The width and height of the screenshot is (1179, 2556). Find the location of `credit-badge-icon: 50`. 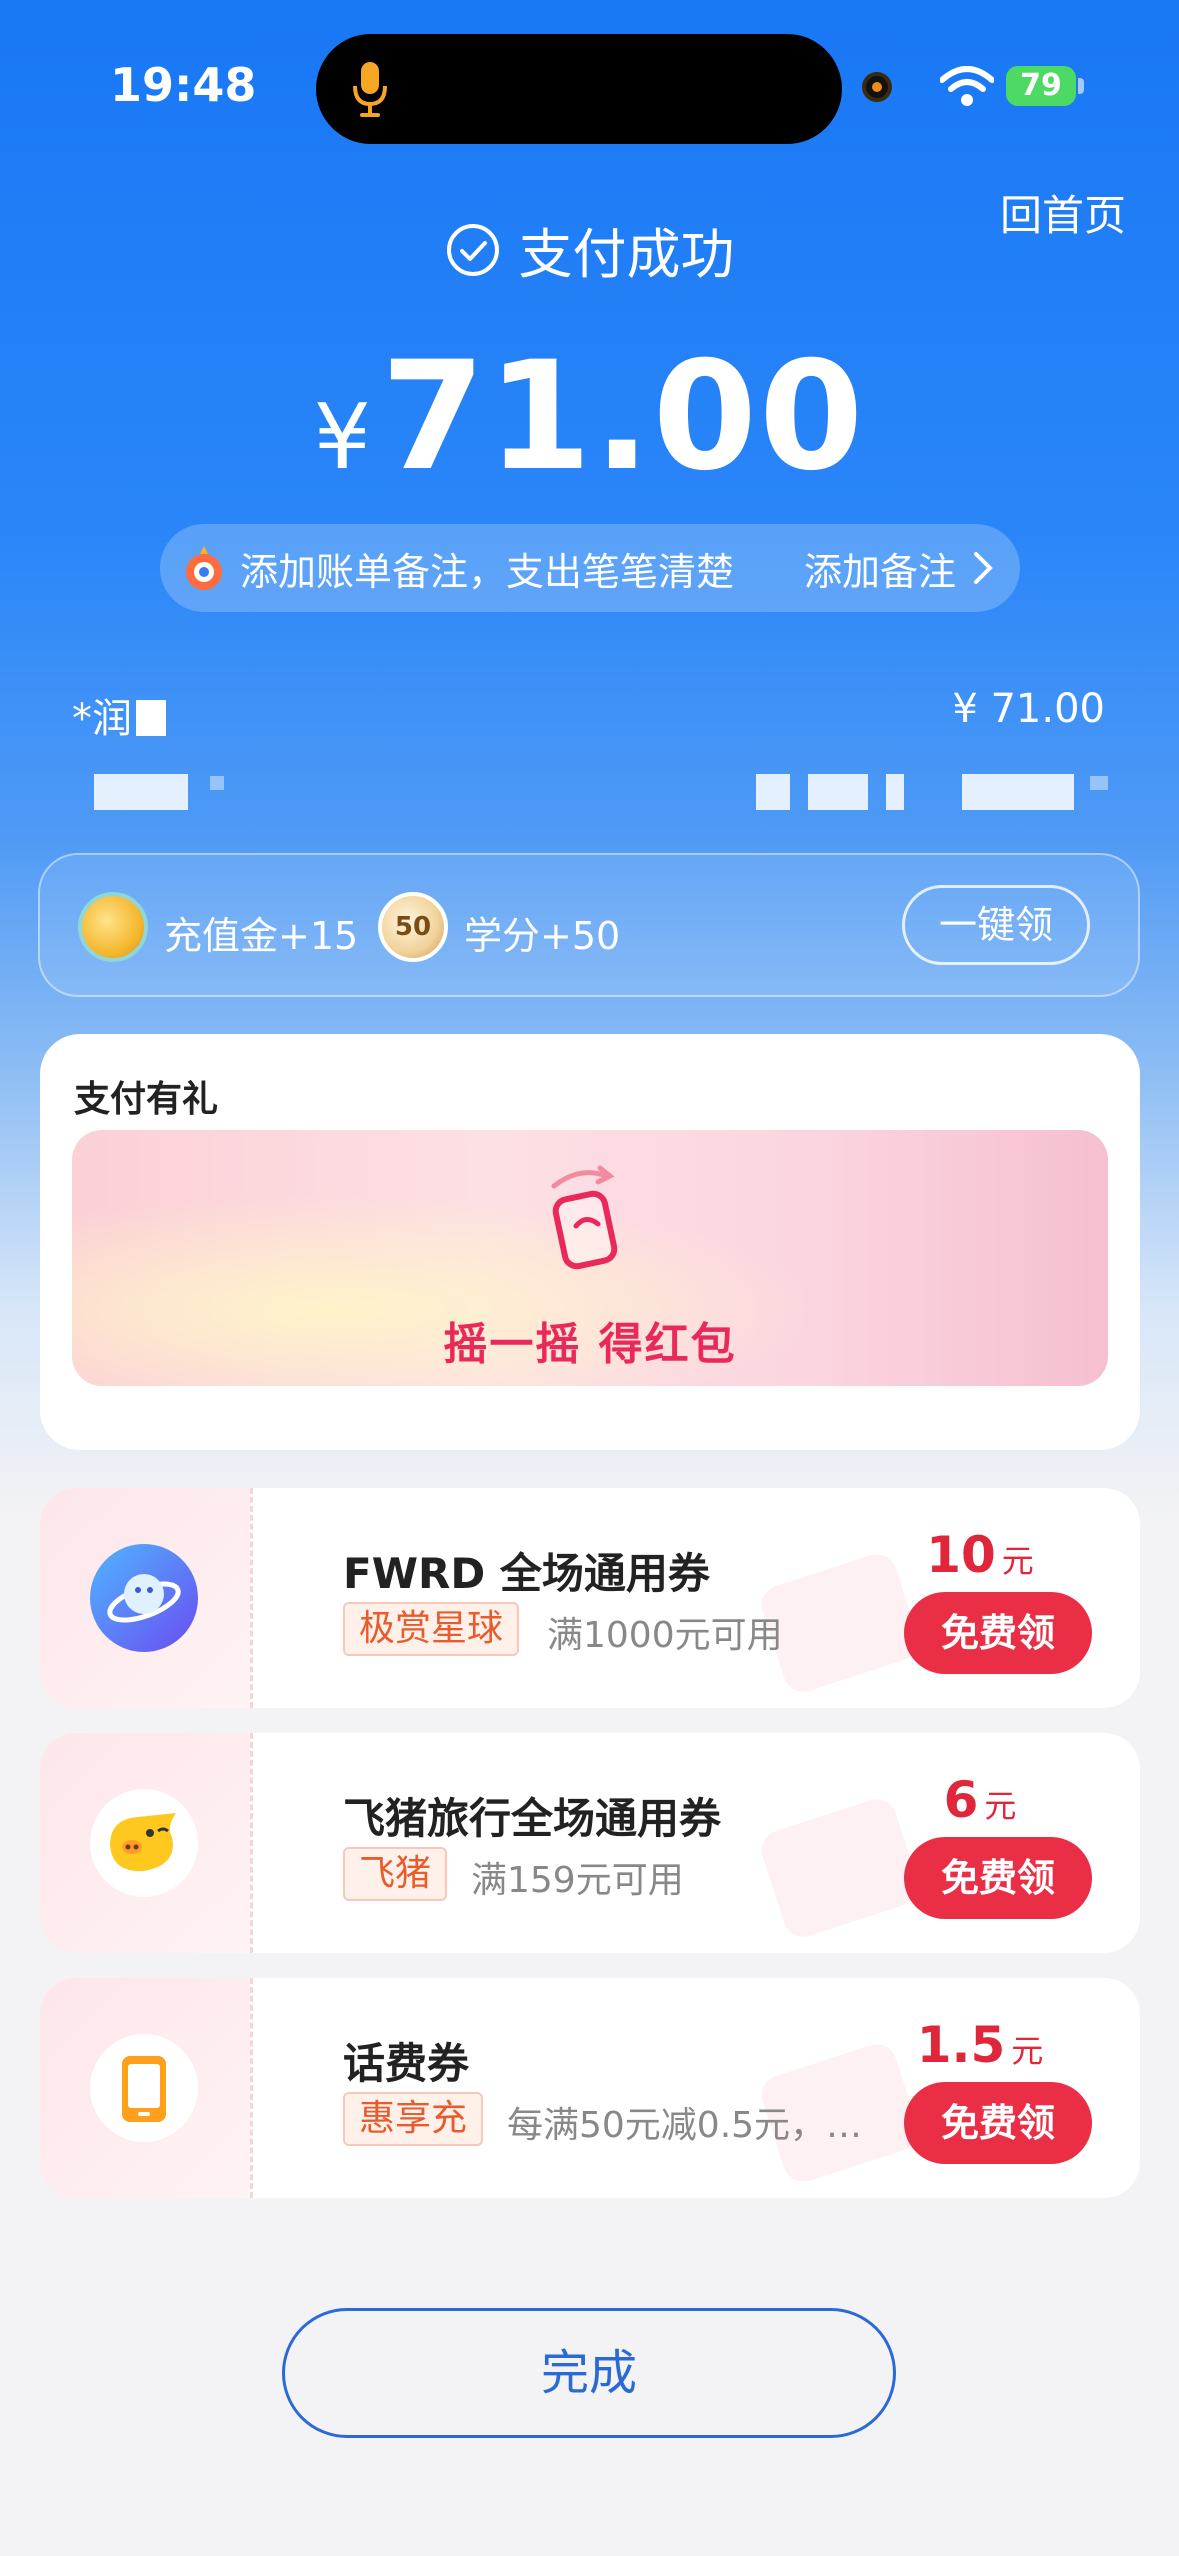

credit-badge-icon: 50 is located at coordinates (413, 927).